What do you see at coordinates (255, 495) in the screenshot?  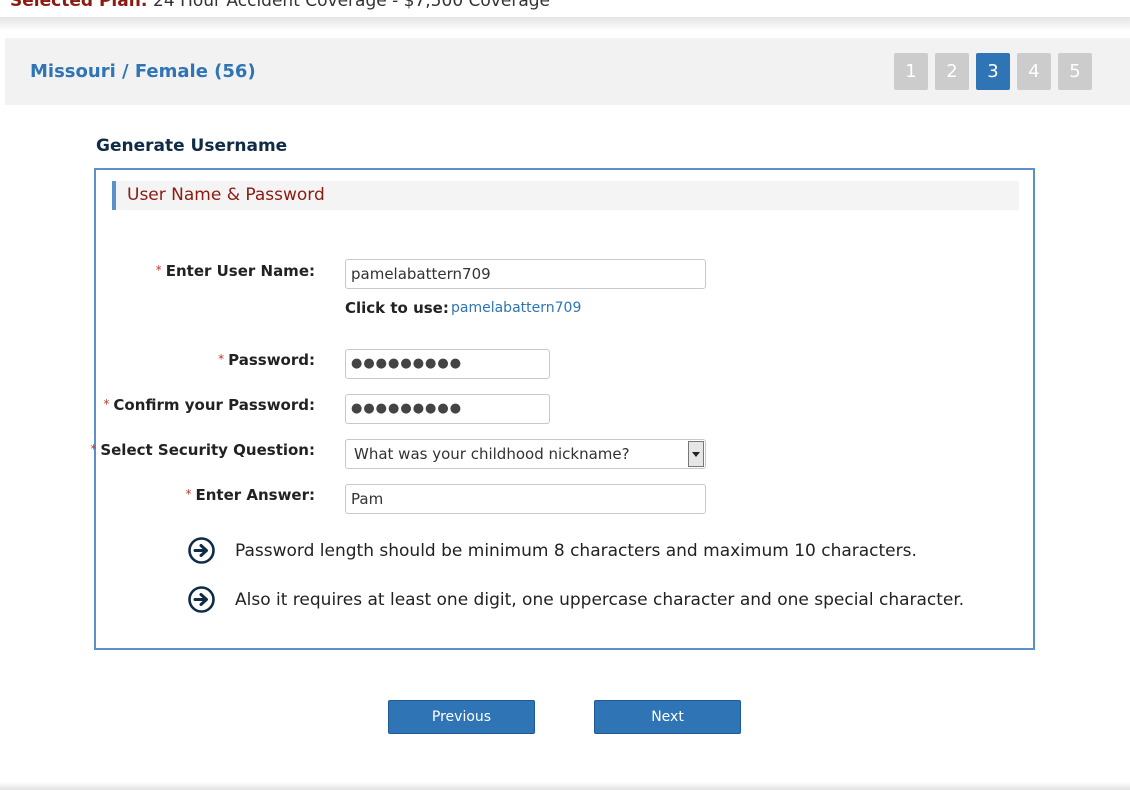 I see `answer-label-text: Enter Answer:` at bounding box center [255, 495].